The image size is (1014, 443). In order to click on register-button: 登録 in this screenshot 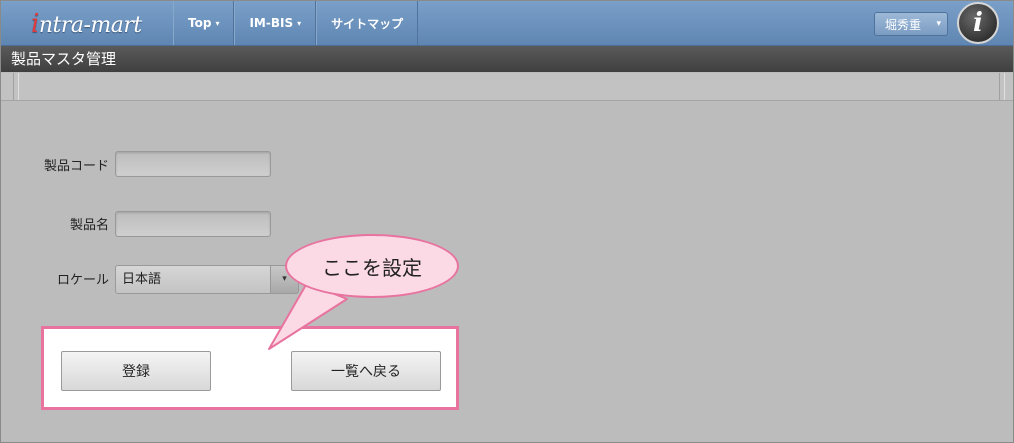, I will do `click(136, 371)`.